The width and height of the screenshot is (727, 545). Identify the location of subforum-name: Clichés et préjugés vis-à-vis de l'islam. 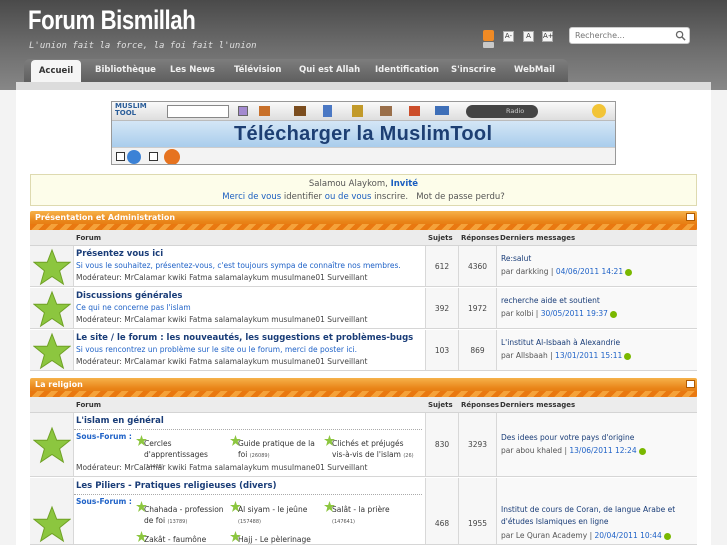
(368, 449).